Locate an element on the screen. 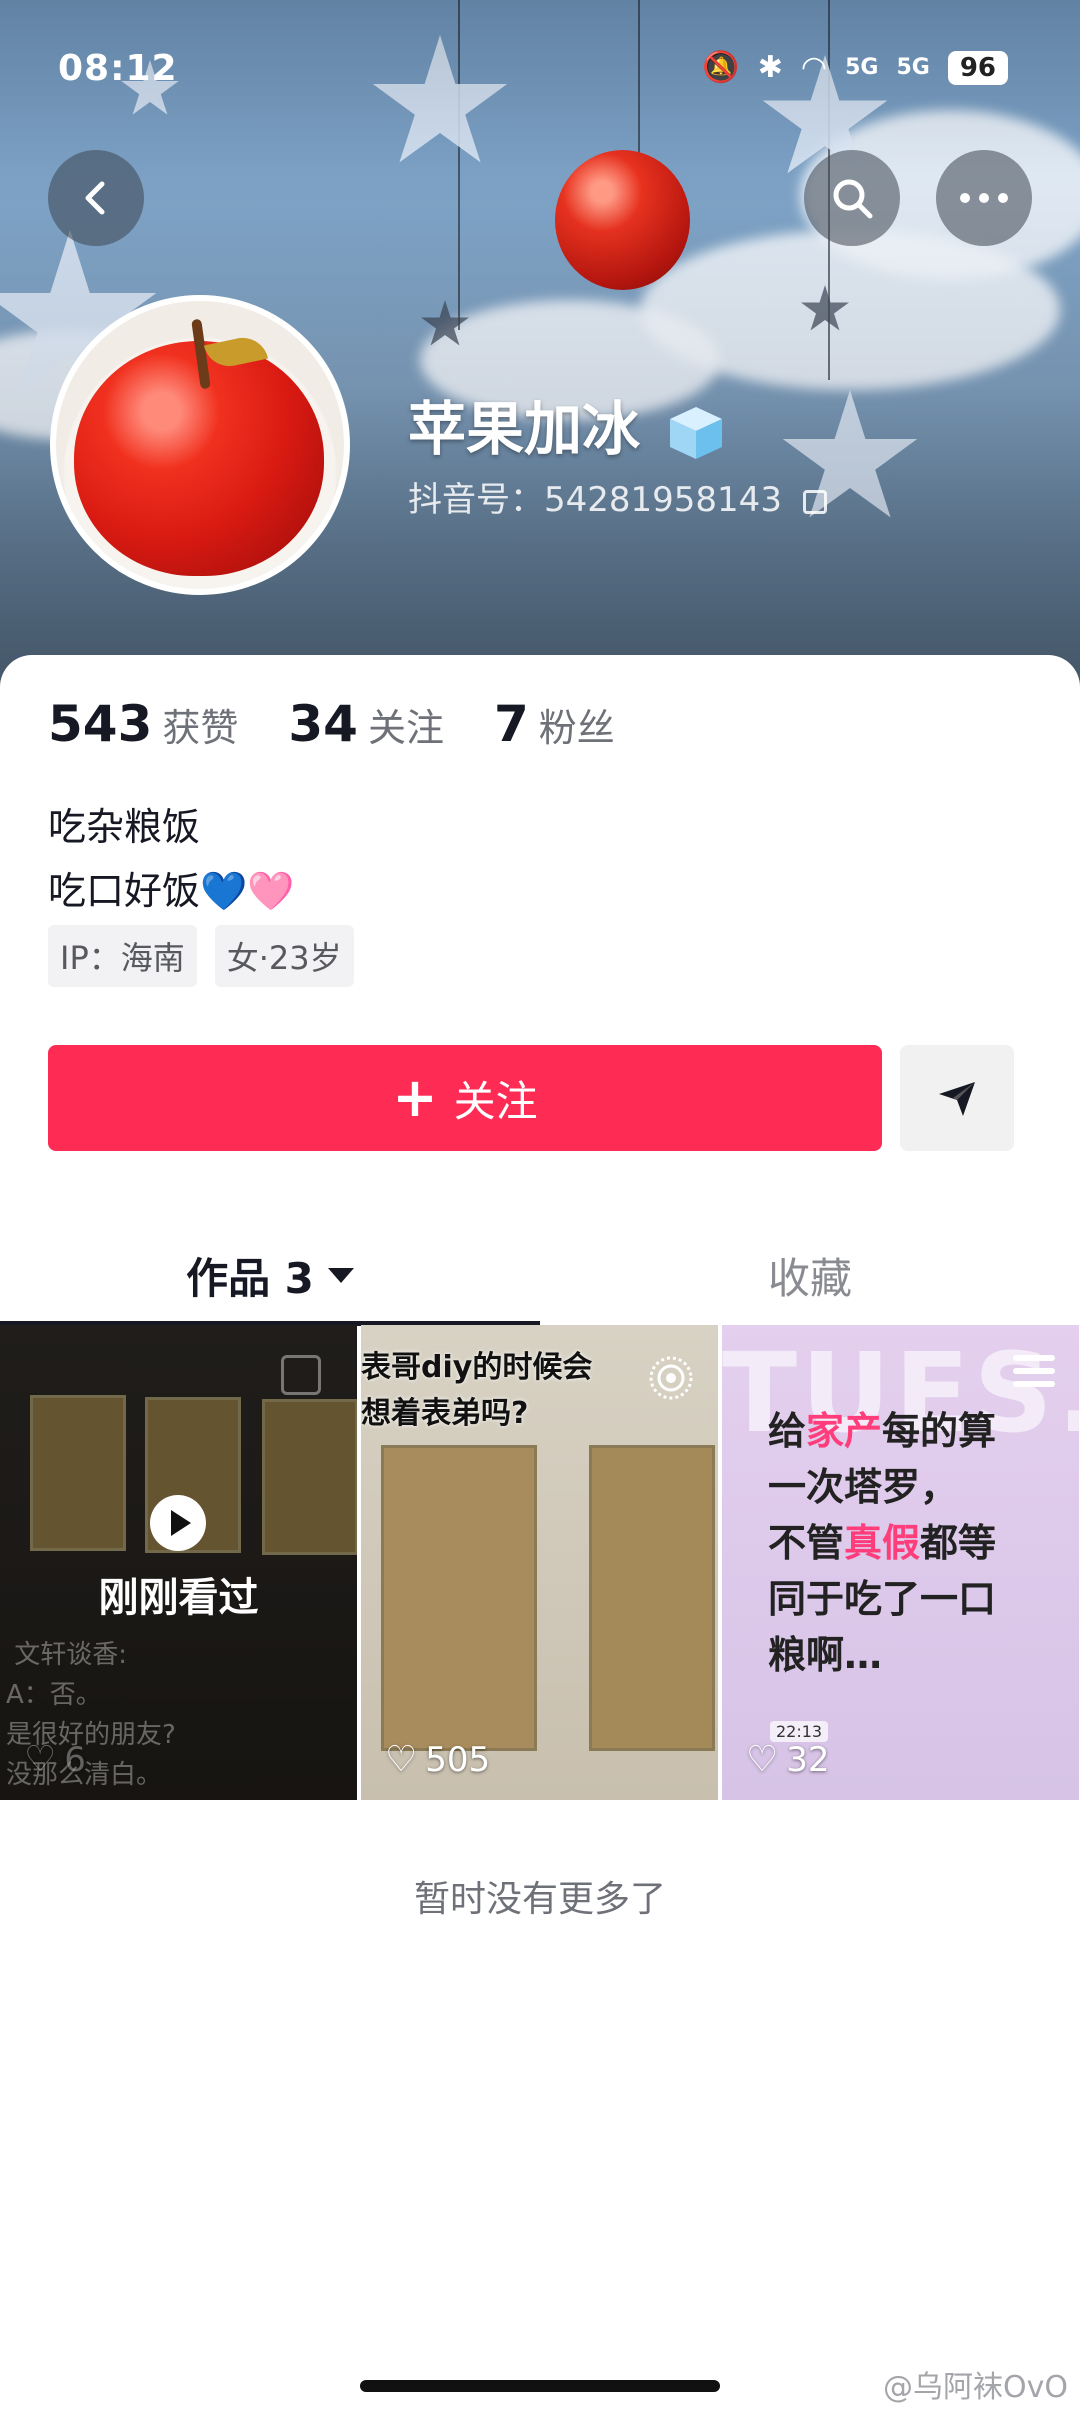 This screenshot has width=1080, height=2412. bio-line: 吃口好饭💙🩷 is located at coordinates (171, 891).